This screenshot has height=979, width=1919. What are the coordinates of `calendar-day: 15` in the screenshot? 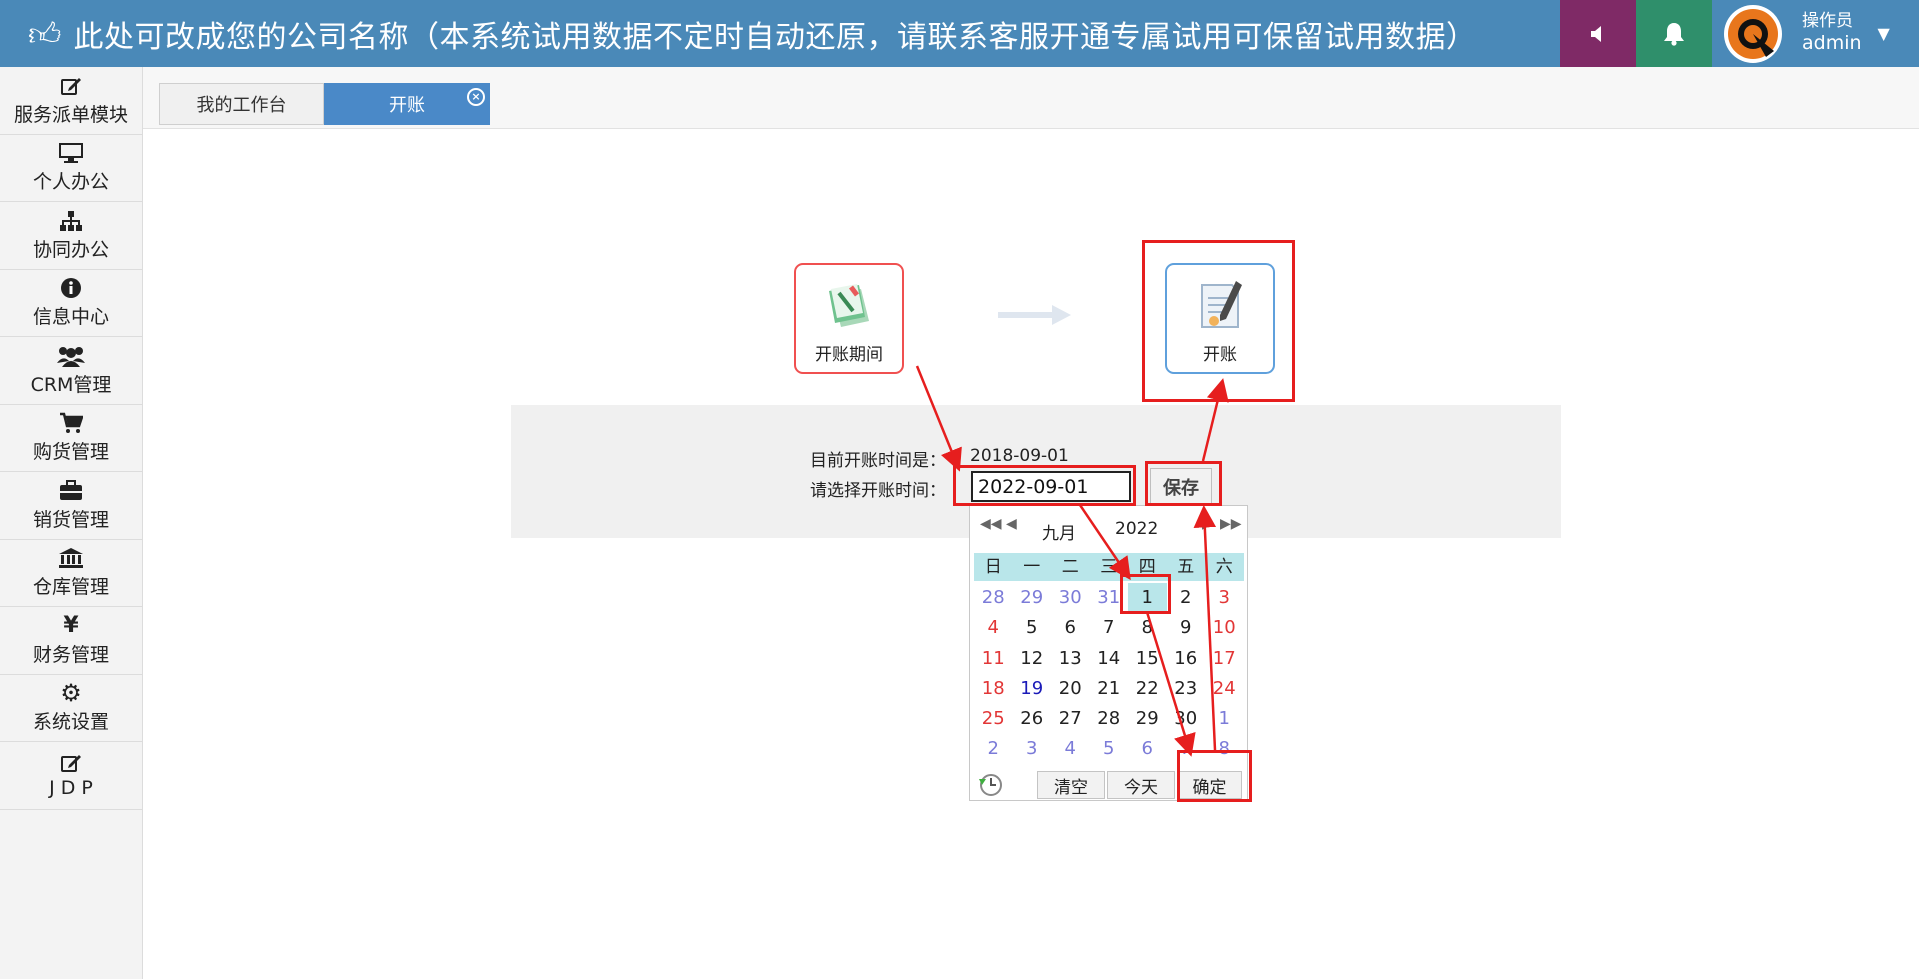 It's located at (1147, 659).